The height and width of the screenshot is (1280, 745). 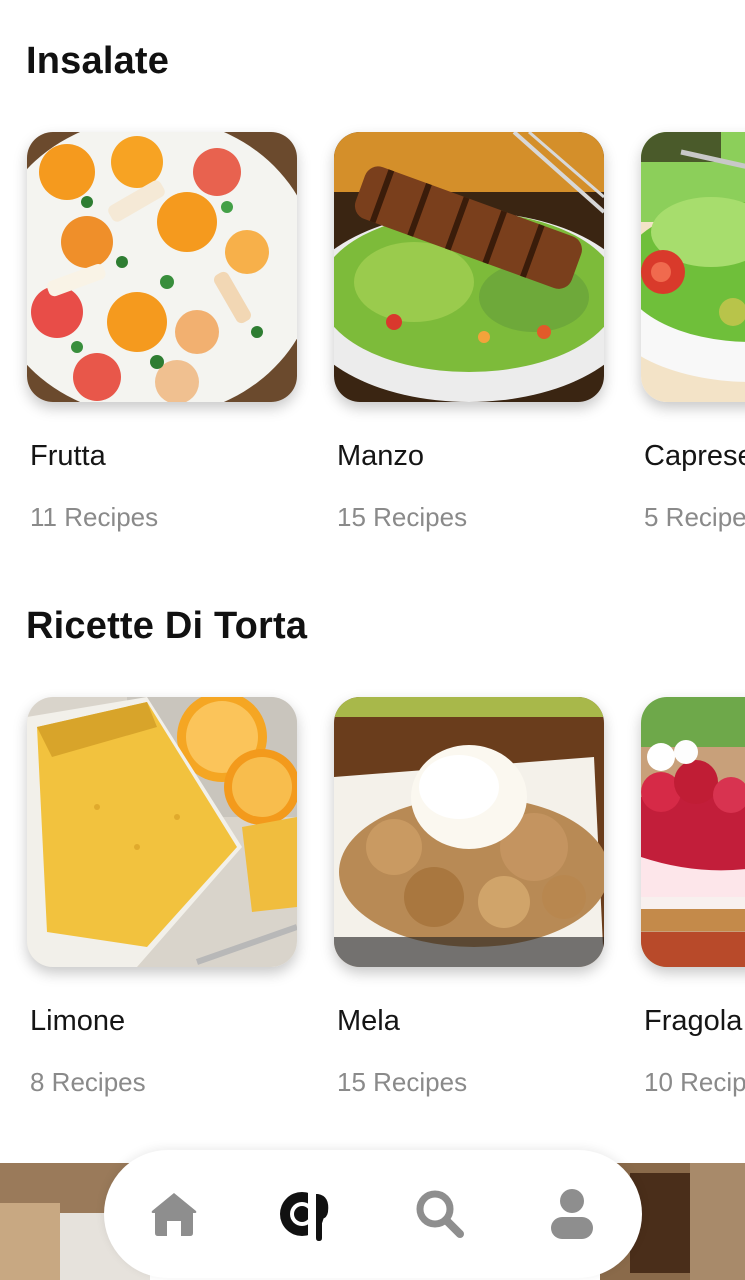 I want to click on category-card-frutta: Frutta 11 Recipes, so click(x=162, y=342).